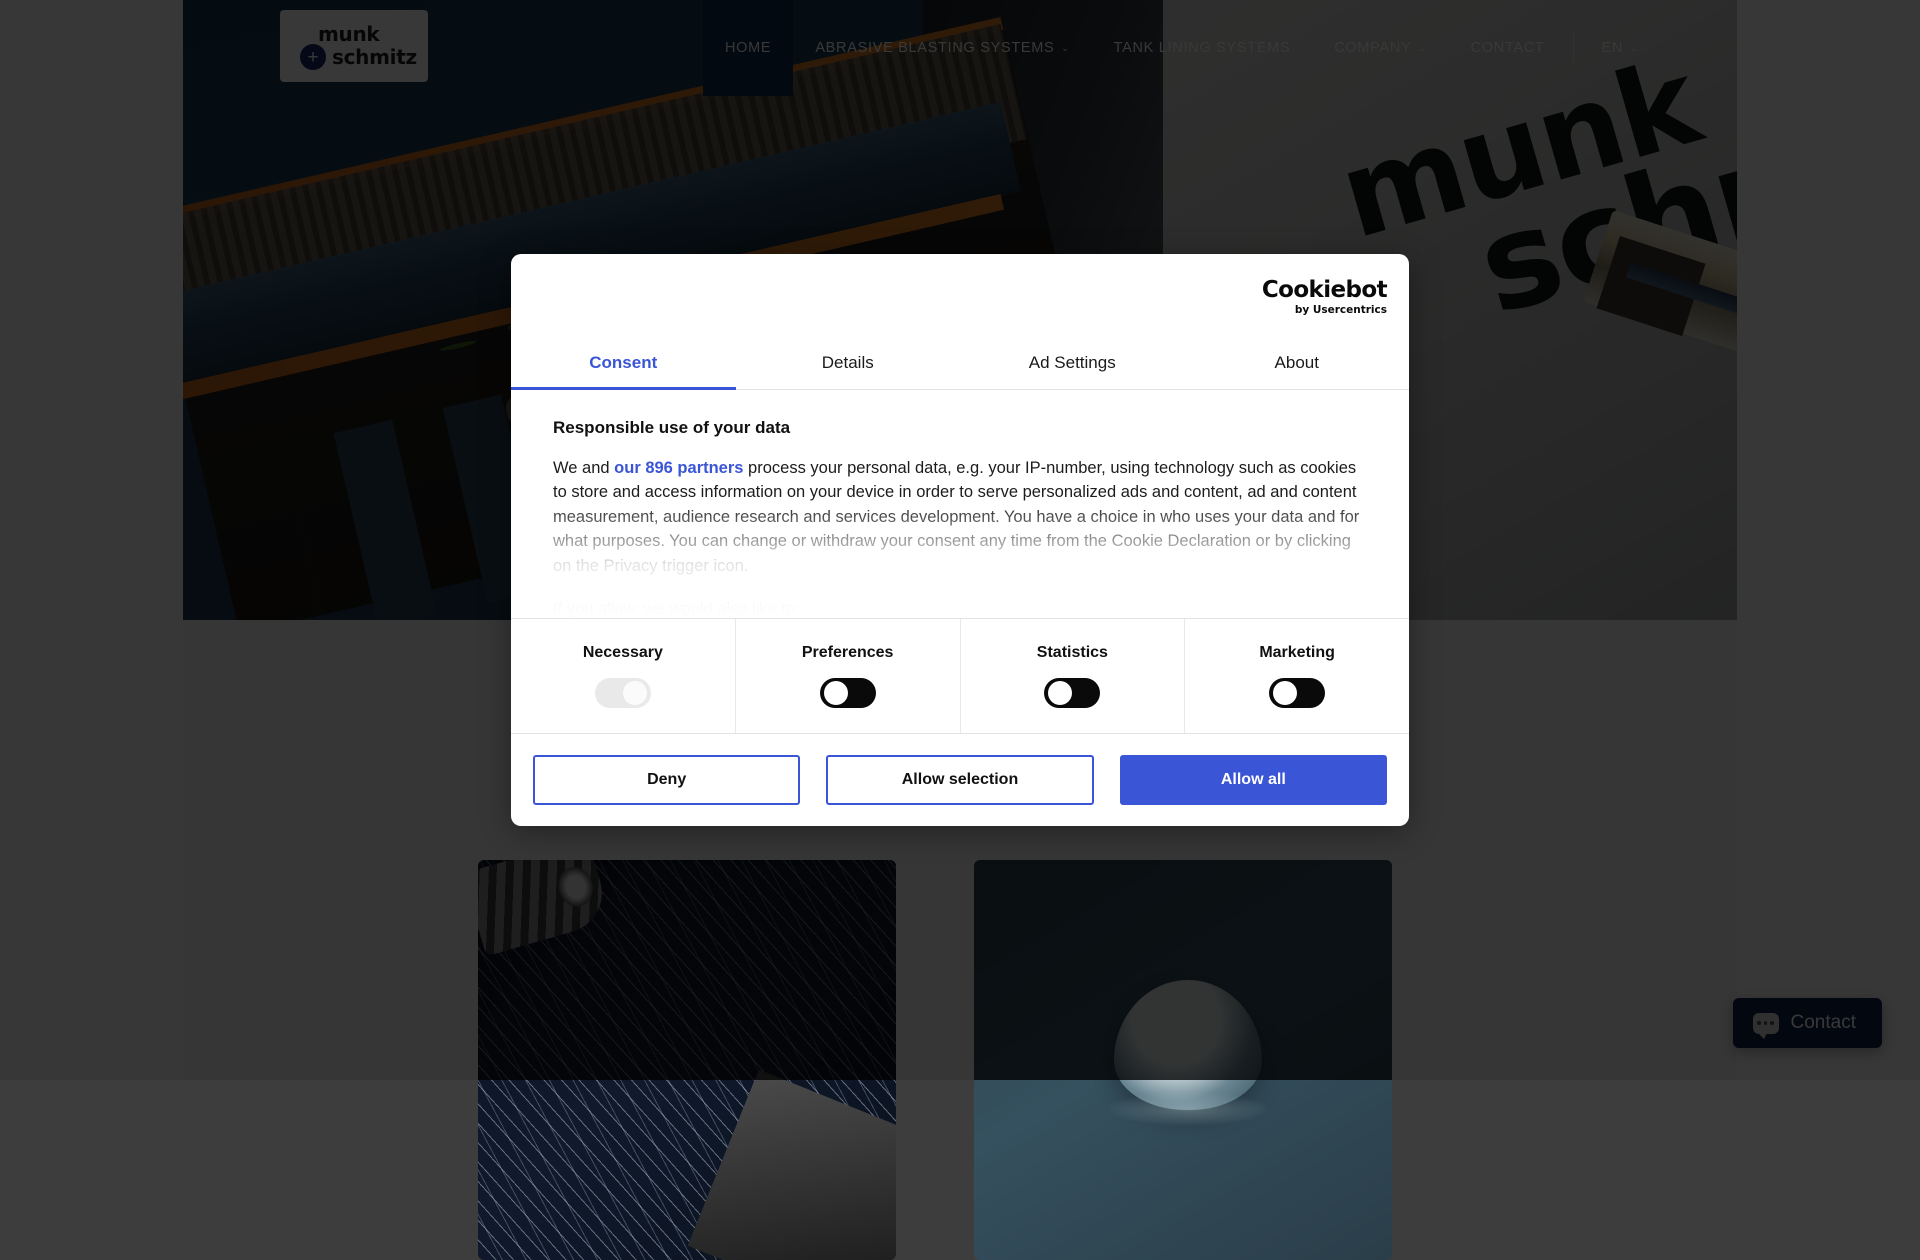  I want to click on cookiebot-actions: Deny Allow selection Allow all, so click(960, 780).